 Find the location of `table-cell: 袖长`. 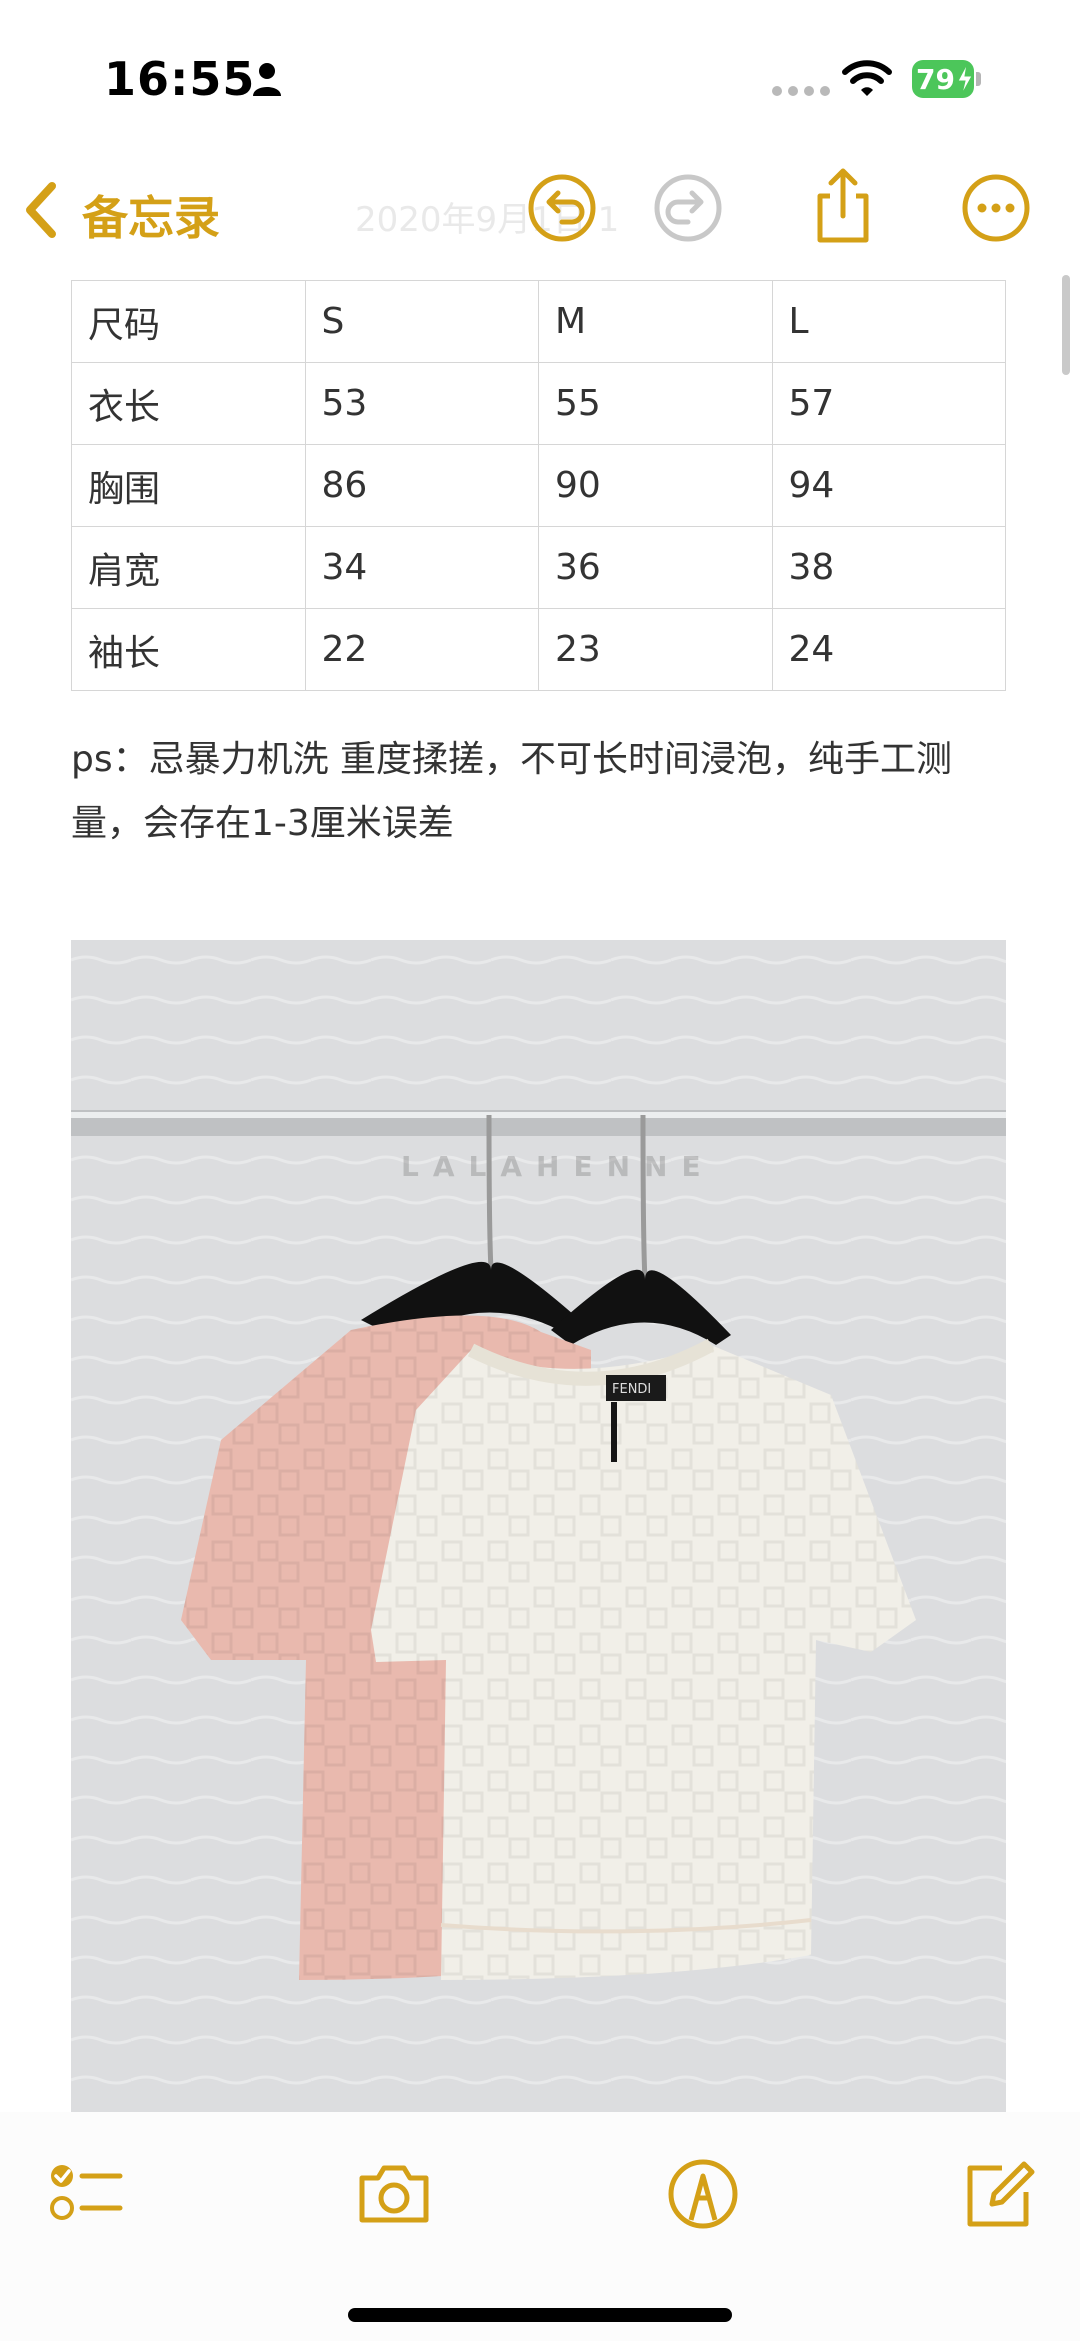

table-cell: 袖长 is located at coordinates (188, 649).